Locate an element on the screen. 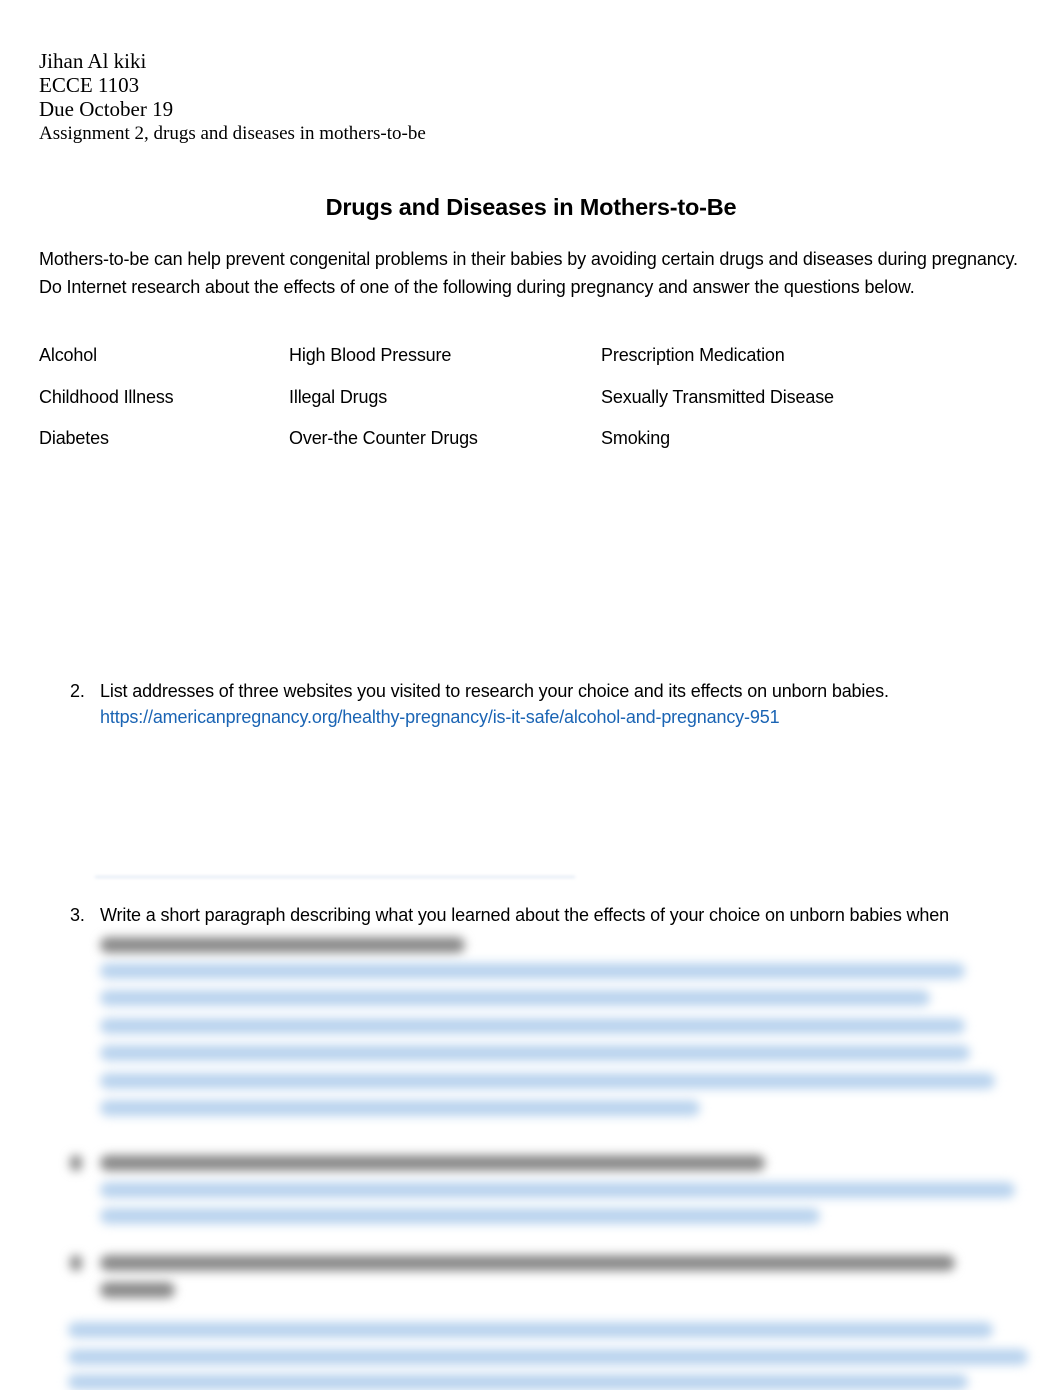 This screenshot has height=1390, width=1062. student-name: Jihan Al kiki is located at coordinates (93, 61).